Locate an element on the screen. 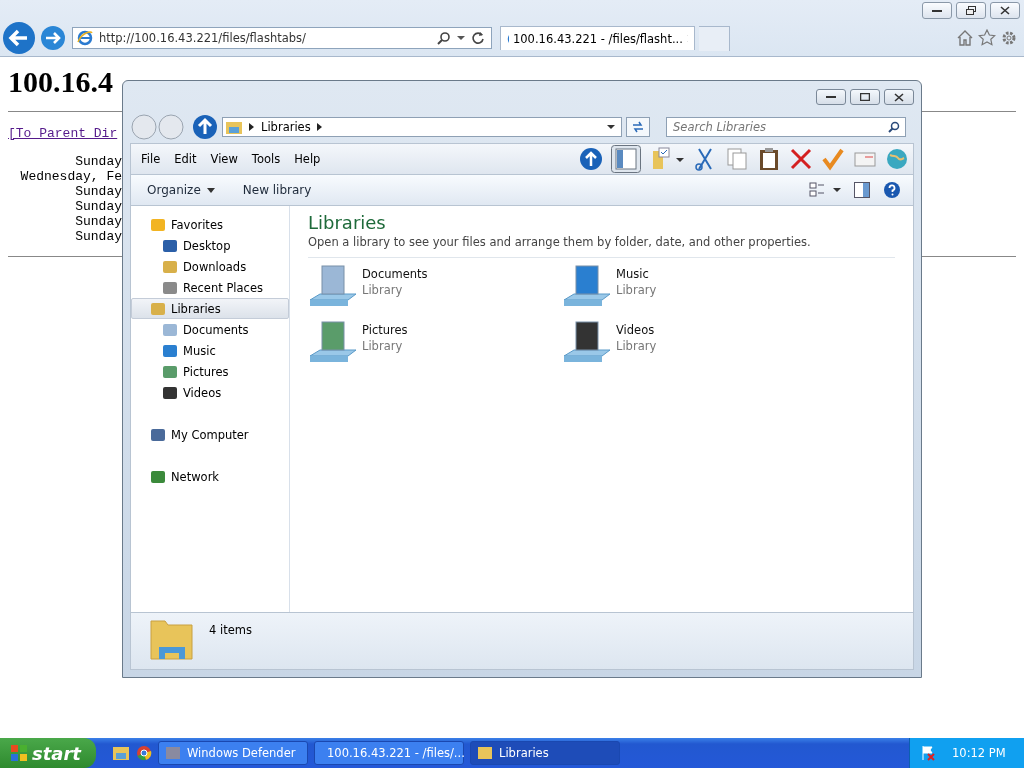 The height and width of the screenshot is (768, 1024). sidebar-item: Desktop is located at coordinates (210, 245).